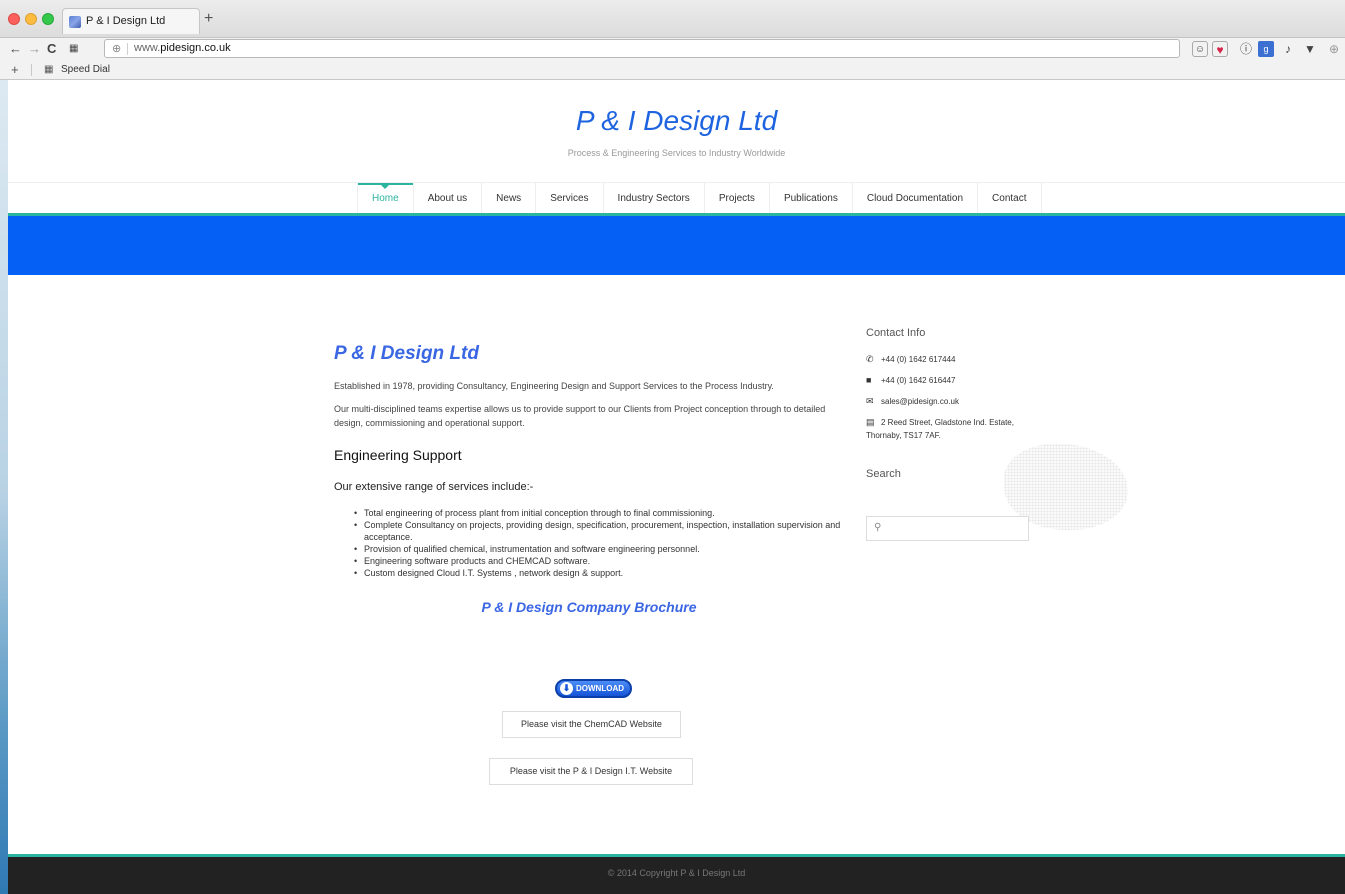  Describe the element at coordinates (182, 48) in the screenshot. I see `url-text: www.pidesign.co.uk` at that location.